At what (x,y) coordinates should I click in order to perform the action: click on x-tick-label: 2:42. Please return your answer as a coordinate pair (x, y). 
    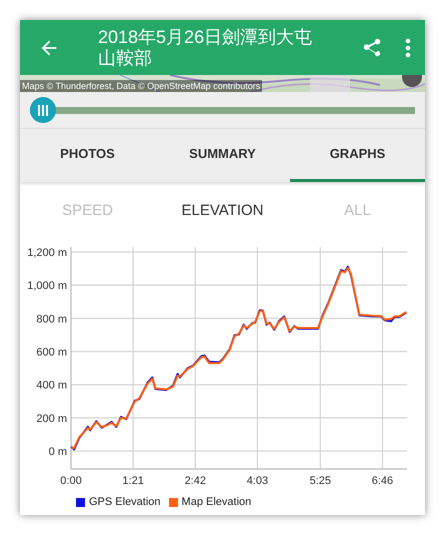
    Looking at the image, I should click on (195, 481).